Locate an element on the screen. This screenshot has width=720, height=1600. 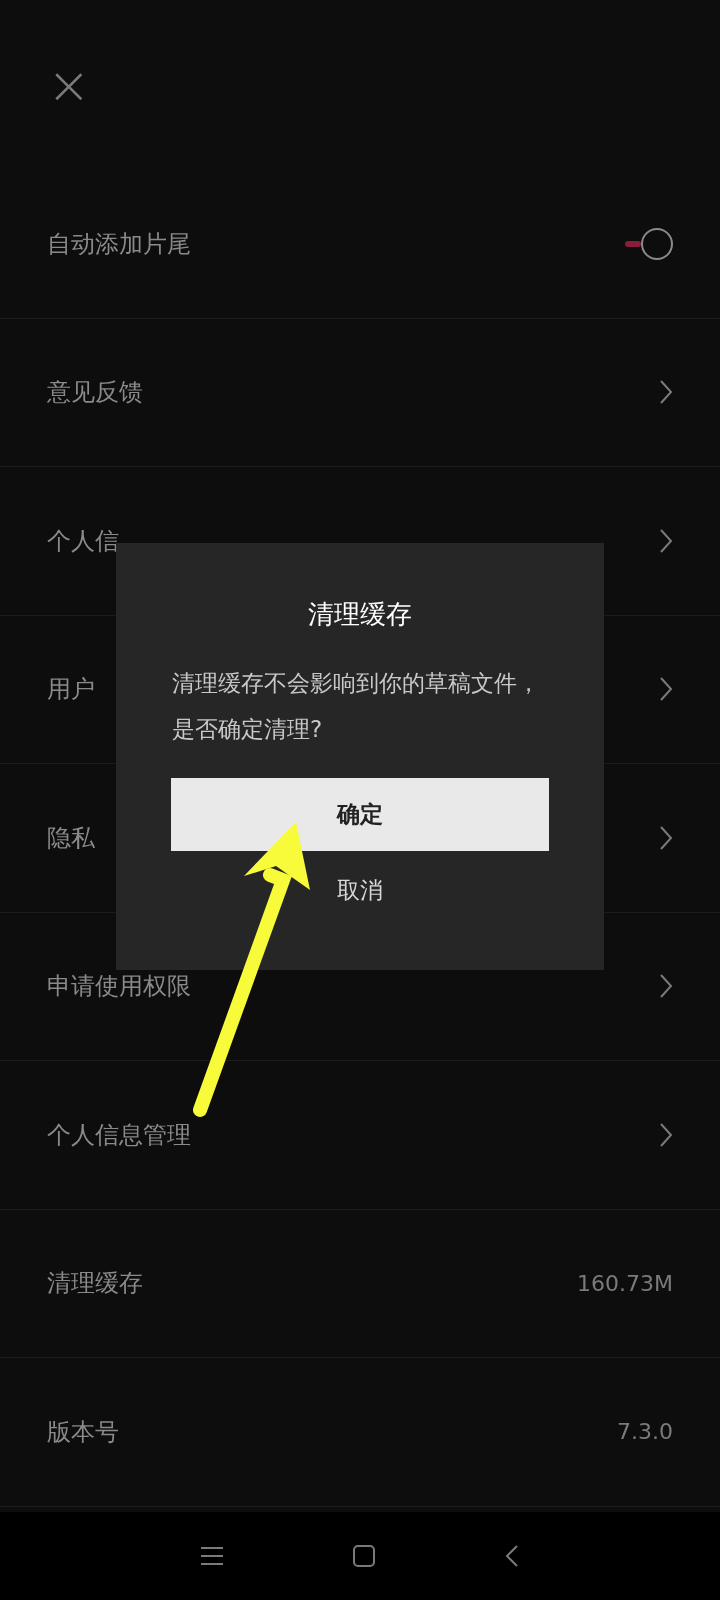
settings-row: 自动添加片尾 is located at coordinates (360, 244).